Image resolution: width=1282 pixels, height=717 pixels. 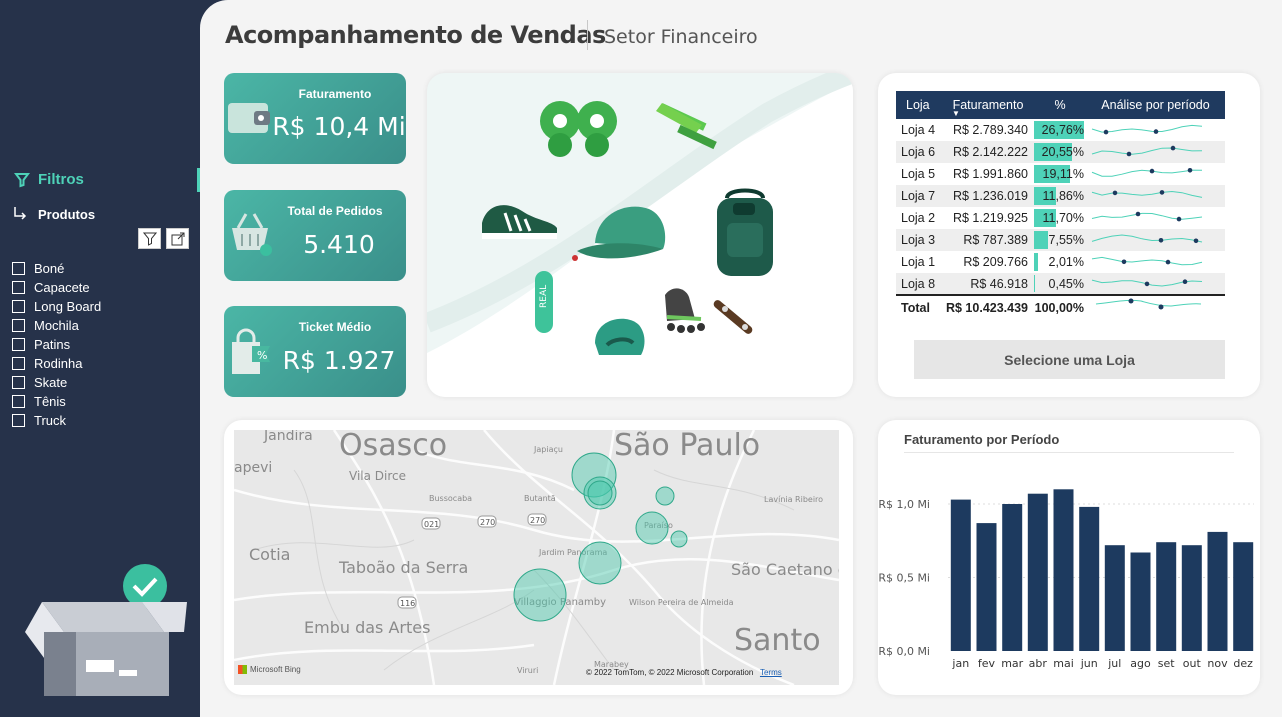 I want to click on product-option: Capacete, so click(x=56, y=287).